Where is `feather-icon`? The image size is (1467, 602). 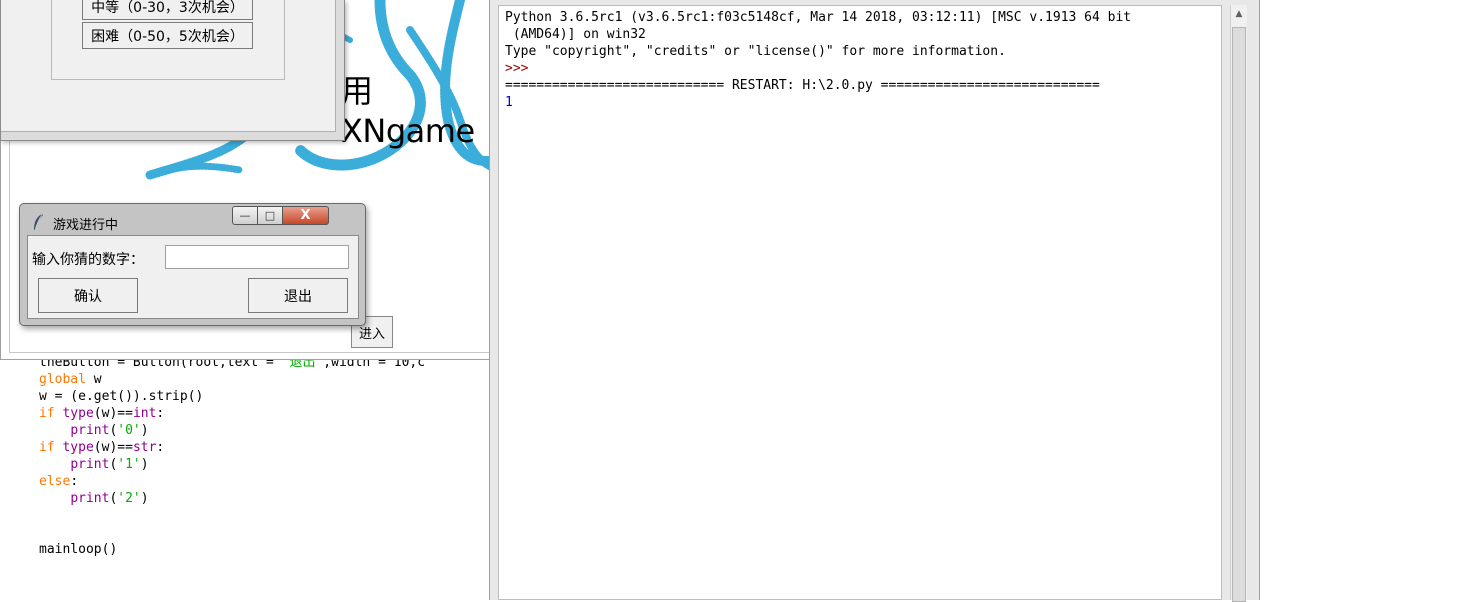
feather-icon is located at coordinates (38, 222).